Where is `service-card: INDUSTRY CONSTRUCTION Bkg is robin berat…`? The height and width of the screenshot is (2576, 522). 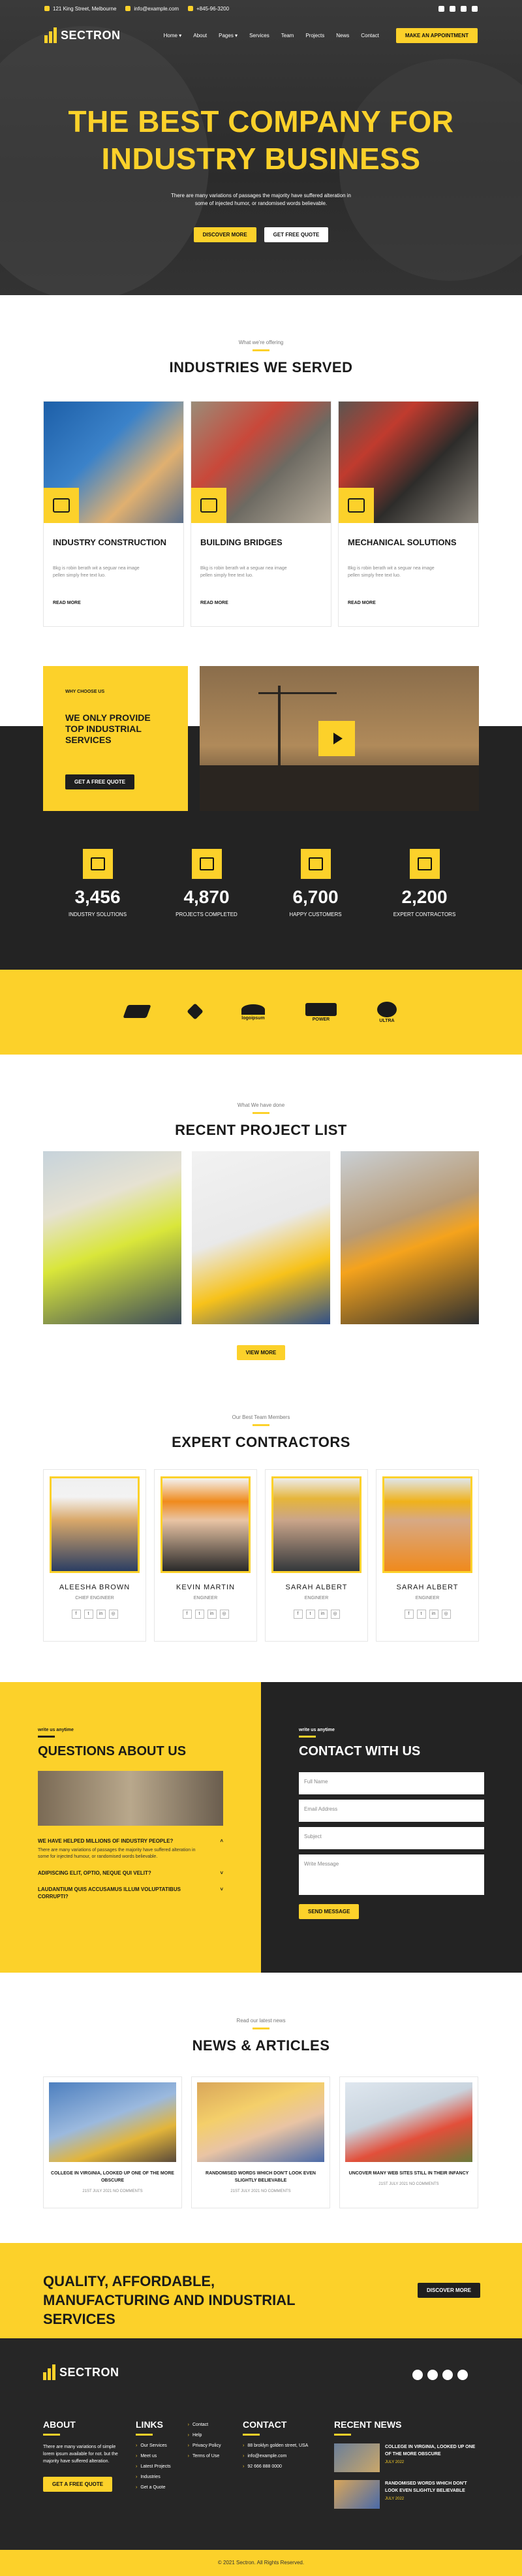 service-card: INDUSTRY CONSTRUCTION Bkg is robin berat… is located at coordinates (113, 514).